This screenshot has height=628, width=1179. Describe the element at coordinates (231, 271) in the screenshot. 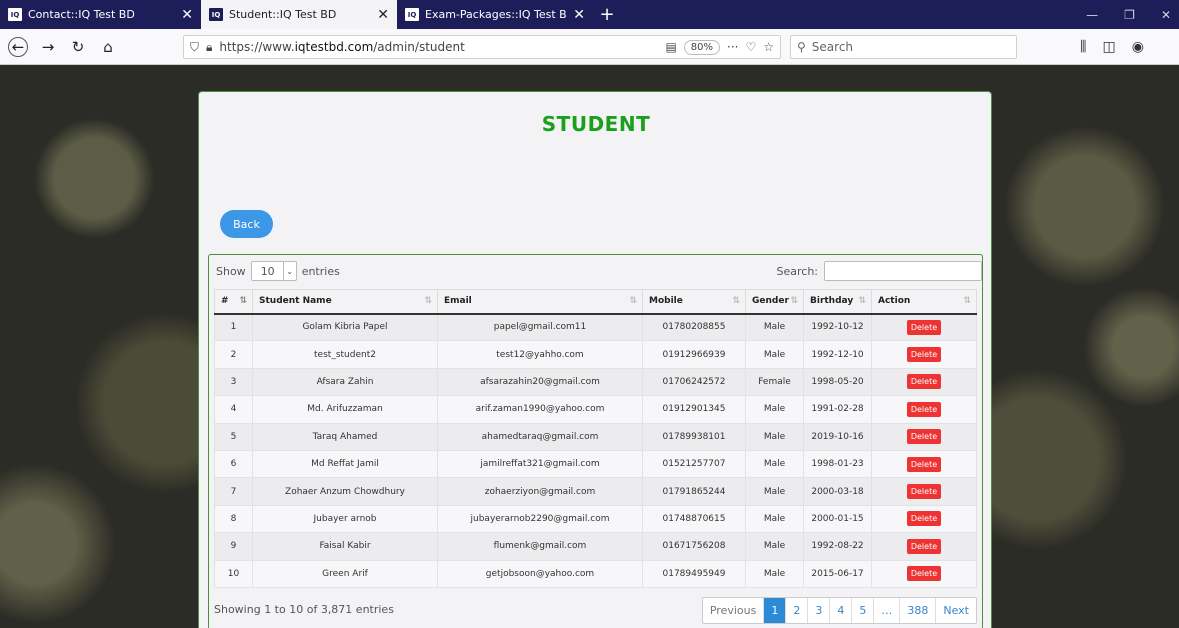

I see `show-label: Show` at that location.